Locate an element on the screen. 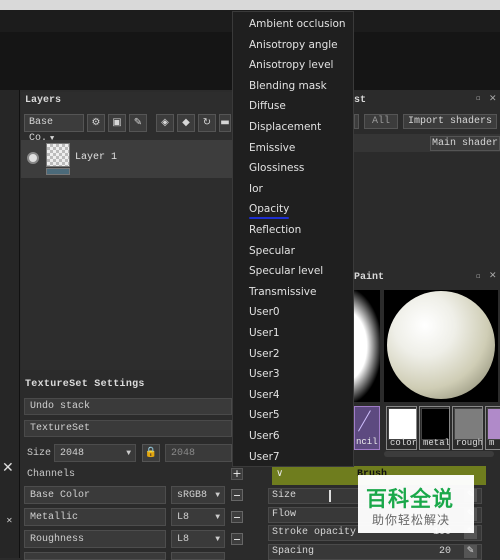 This screenshot has height=560, width=500. filter-all-label: All is located at coordinates (380, 121).